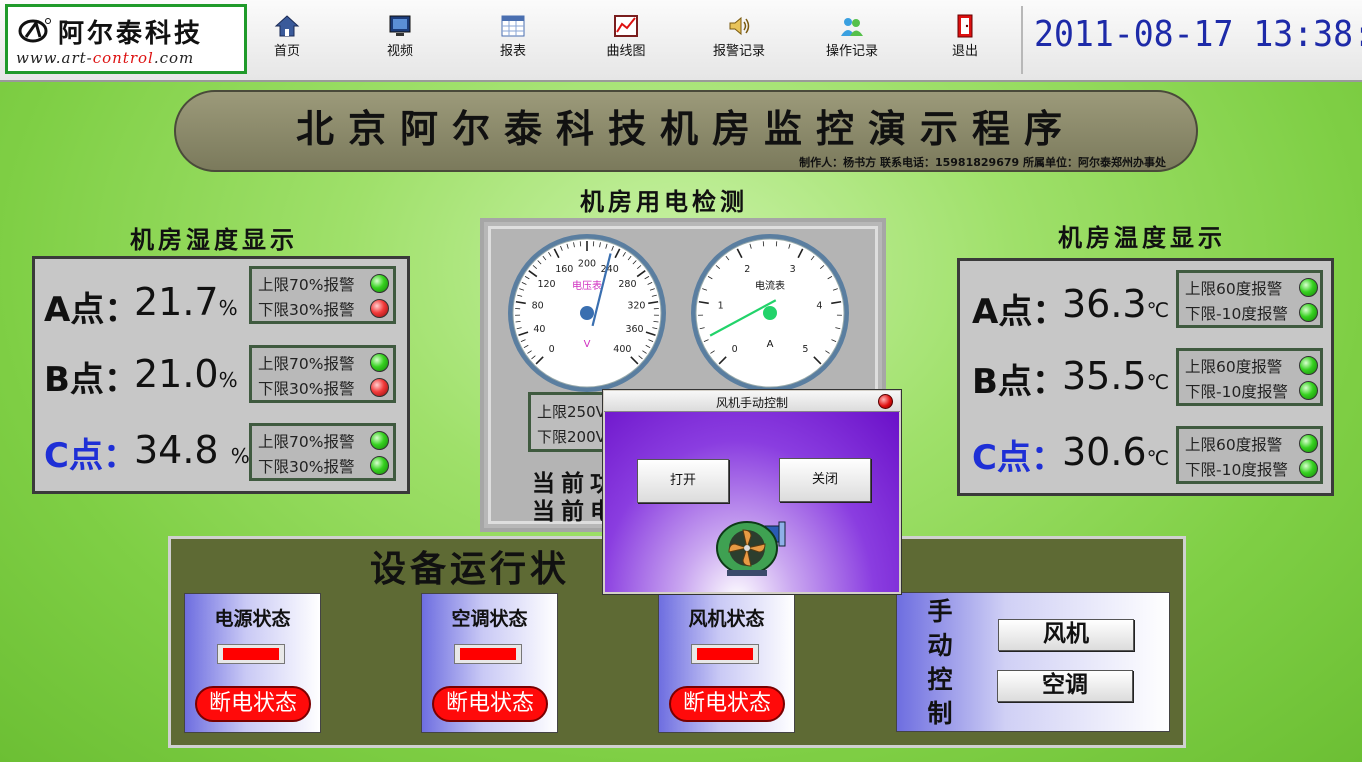 Image resolution: width=1362 pixels, height=762 pixels. Describe the element at coordinates (252, 619) in the screenshot. I see `power-status-title: 电源状态` at that location.